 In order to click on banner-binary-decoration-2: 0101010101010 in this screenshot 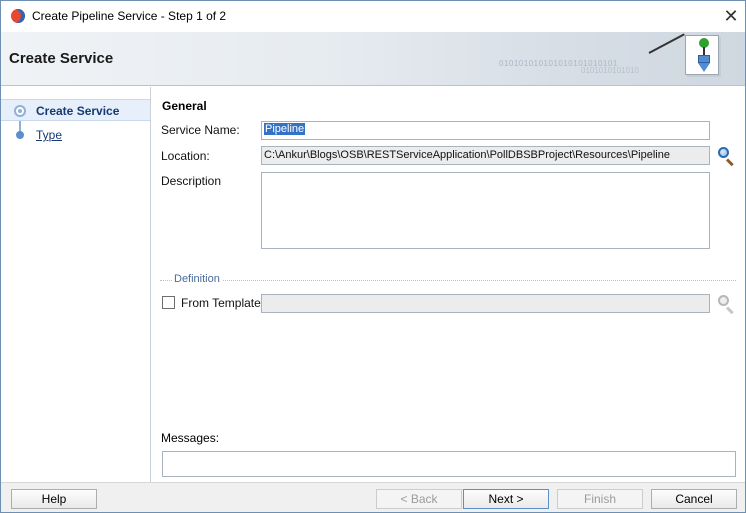, I will do `click(610, 70)`.